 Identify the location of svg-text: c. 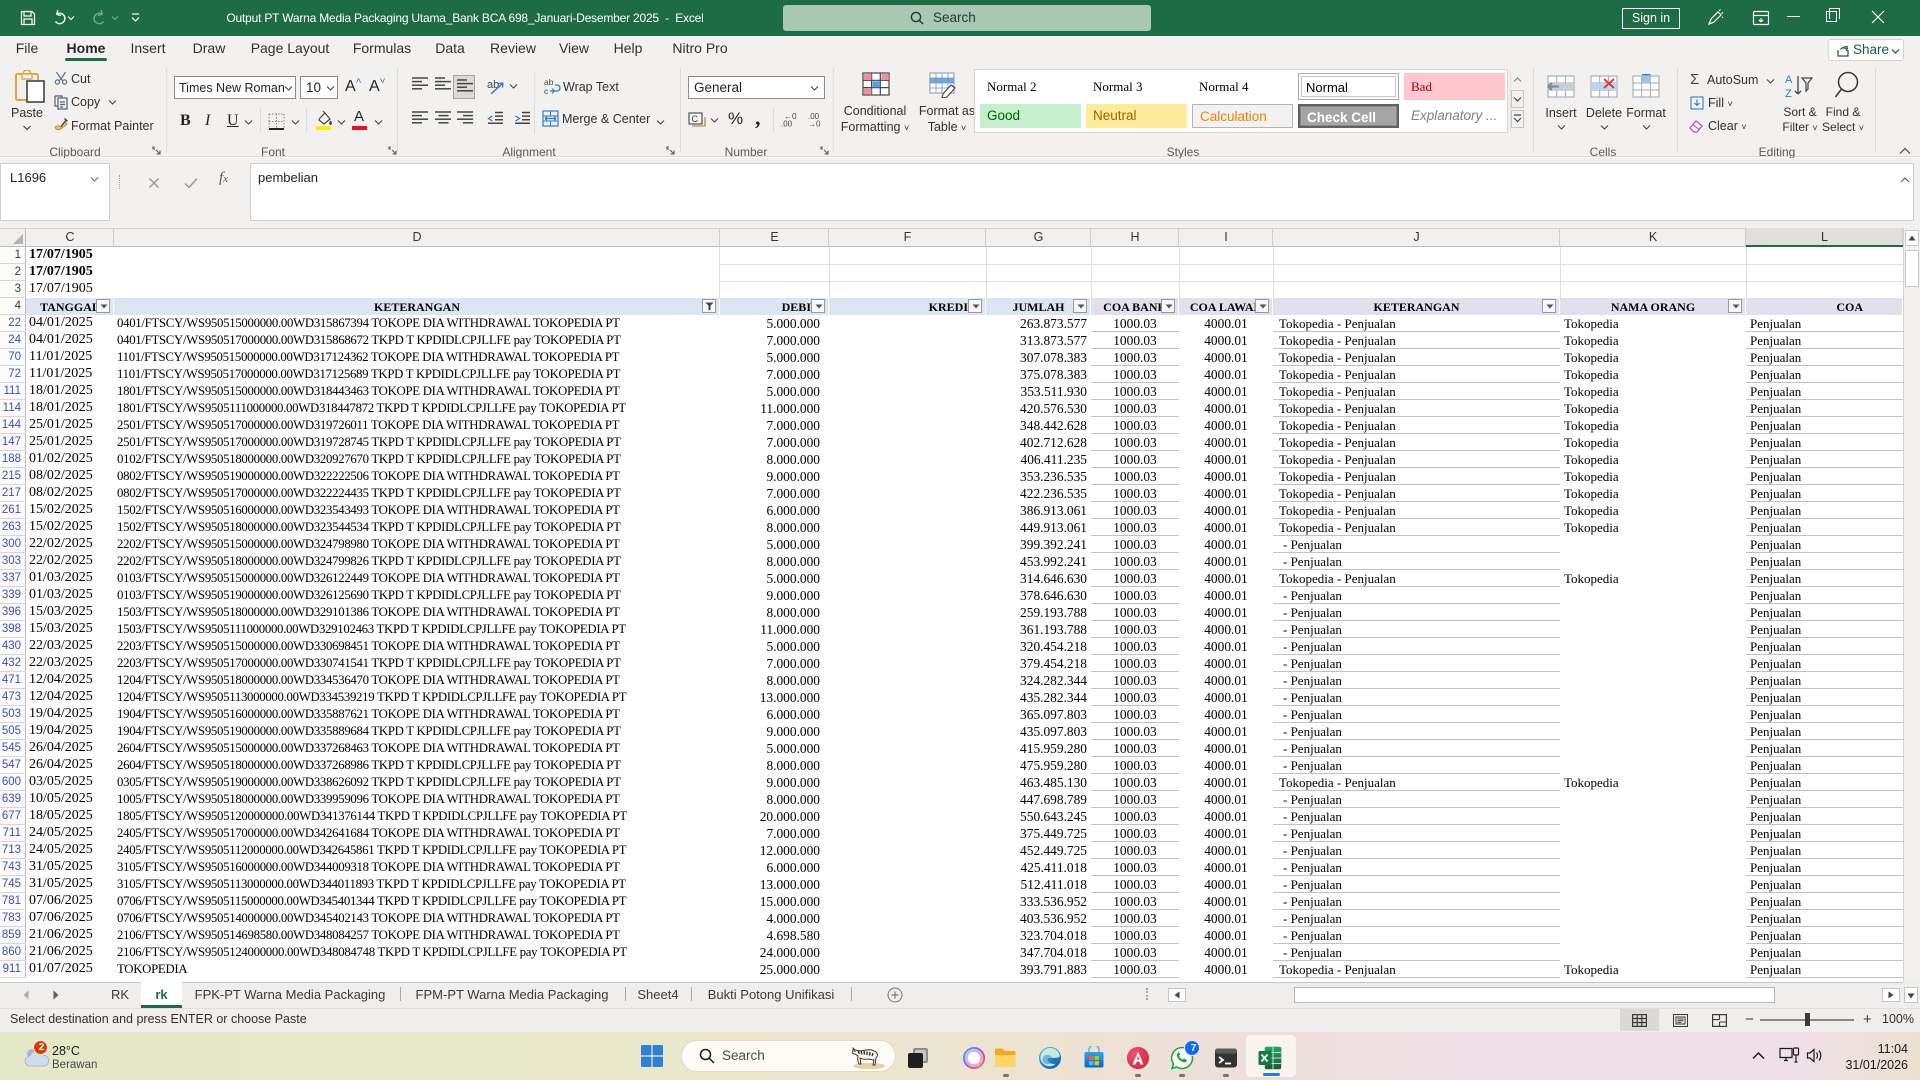
(546, 90).